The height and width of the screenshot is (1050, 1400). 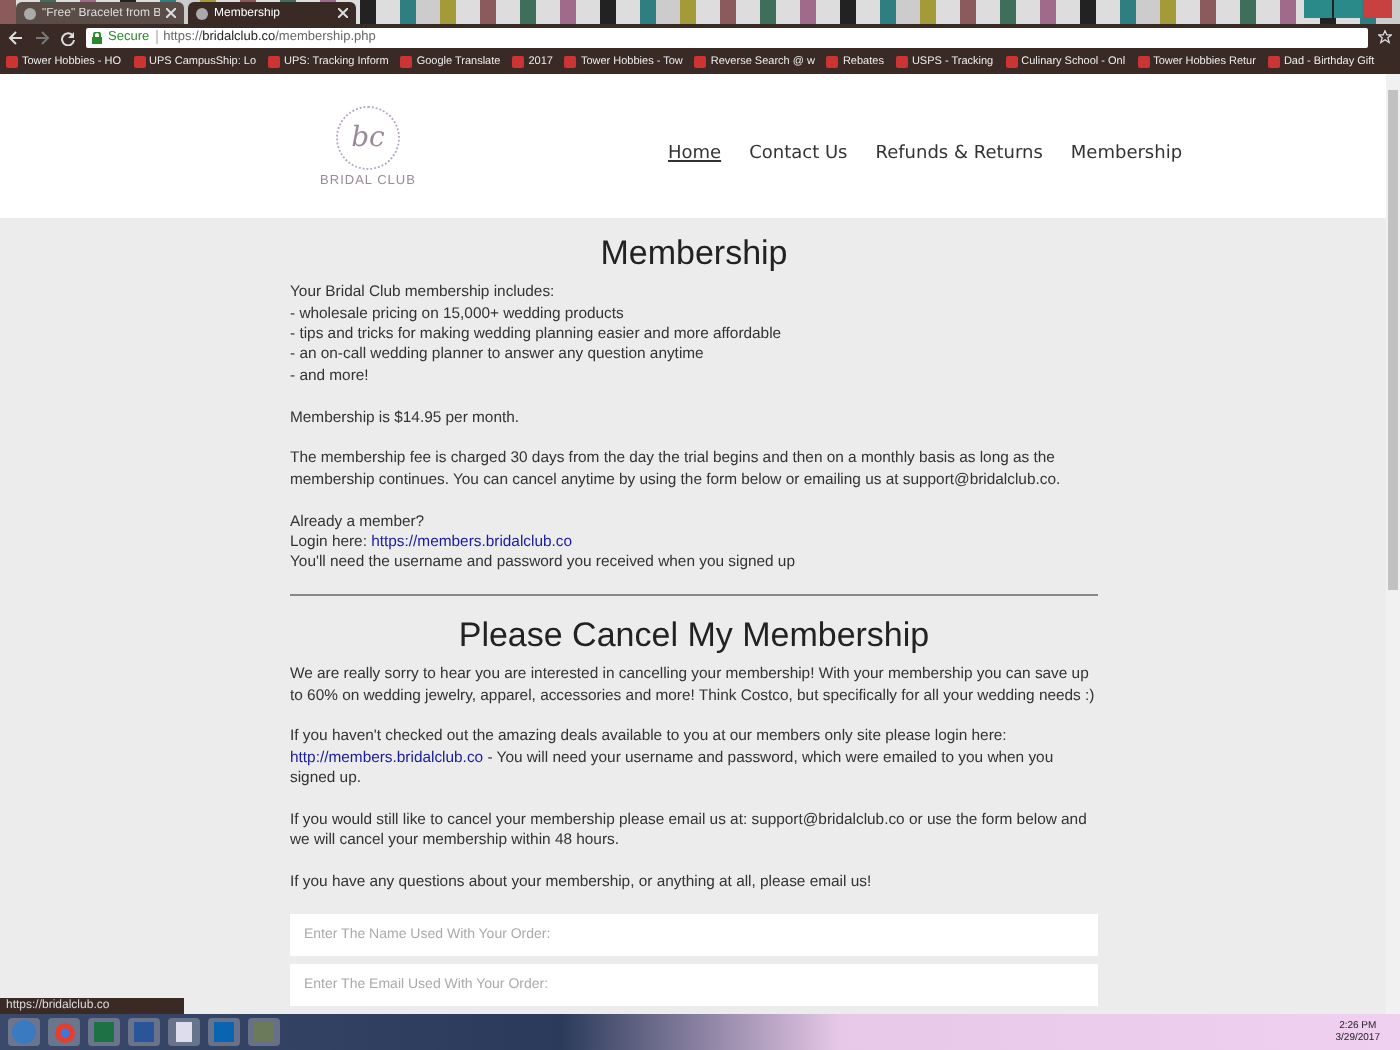 What do you see at coordinates (24, 1032) in the screenshot?
I see `start-button` at bounding box center [24, 1032].